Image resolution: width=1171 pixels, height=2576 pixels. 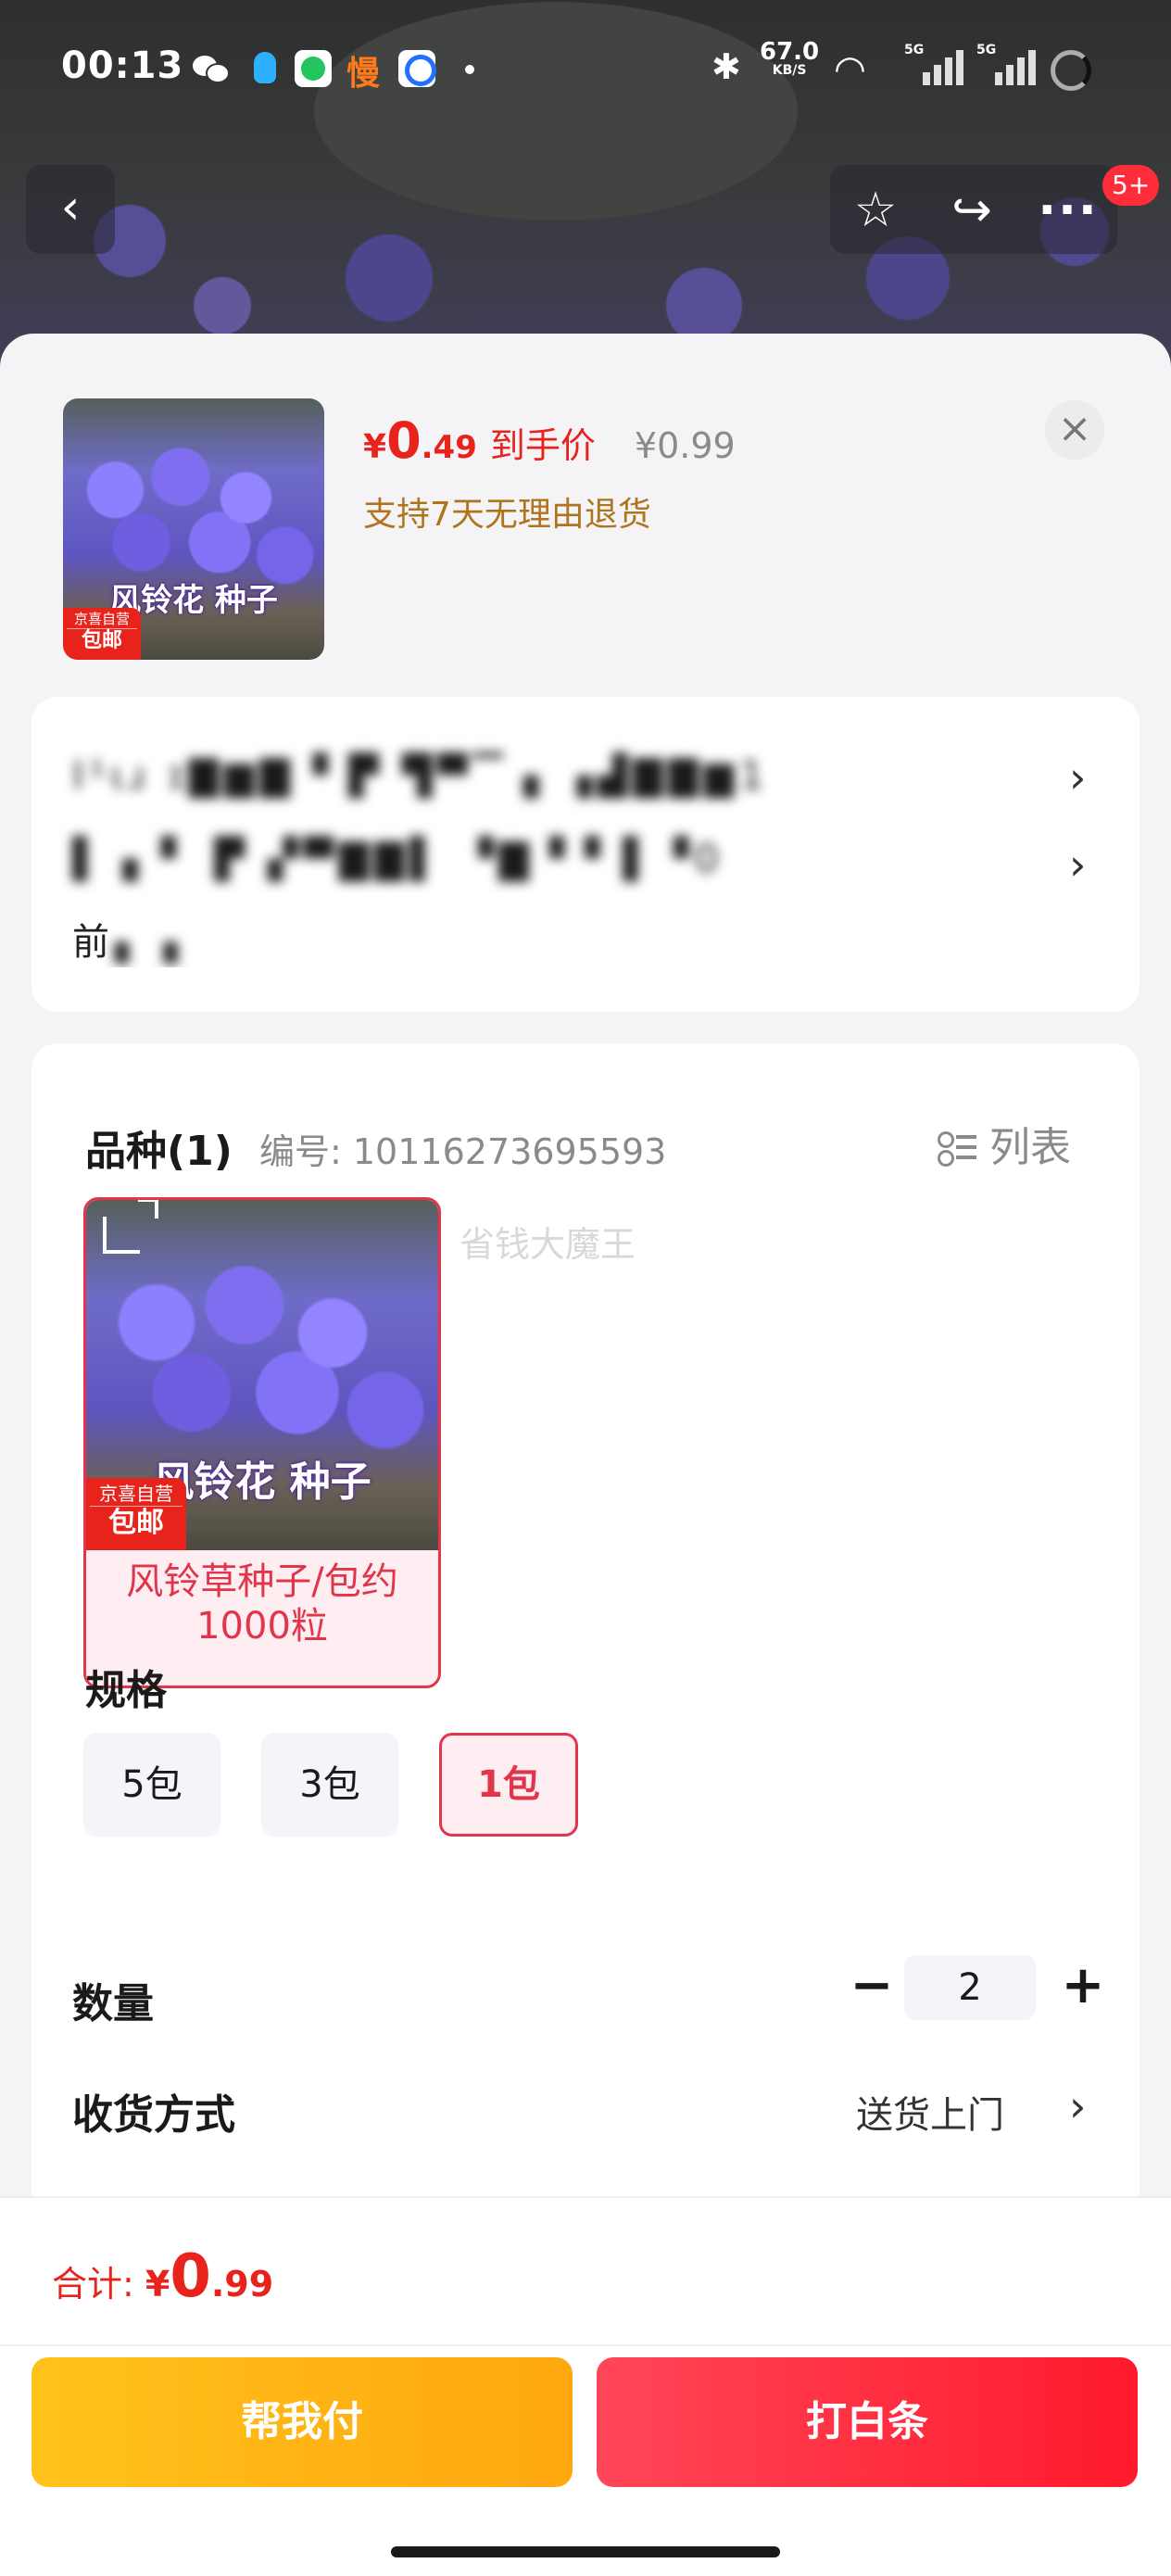 What do you see at coordinates (191, 2276) in the screenshot?
I see `total-integer: 0` at bounding box center [191, 2276].